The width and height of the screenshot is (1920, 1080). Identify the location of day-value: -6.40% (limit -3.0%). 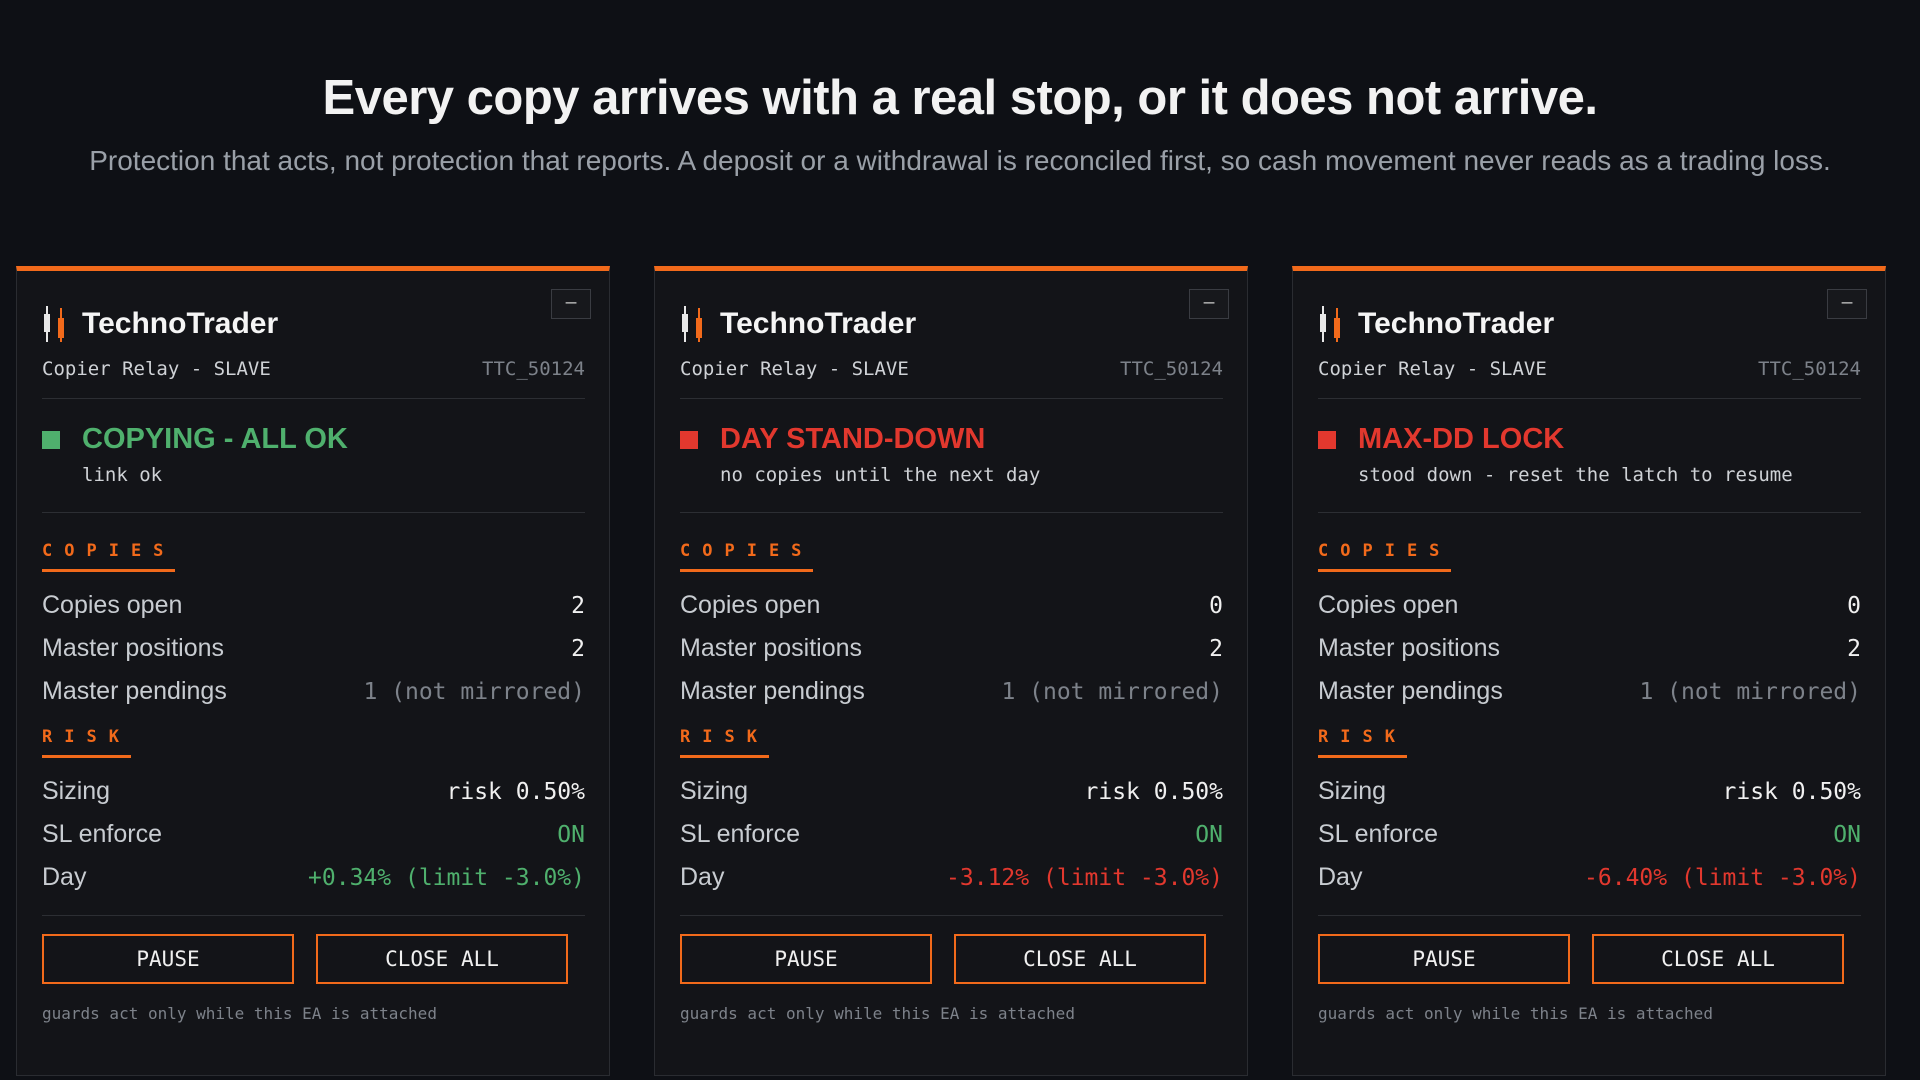
(1722, 877).